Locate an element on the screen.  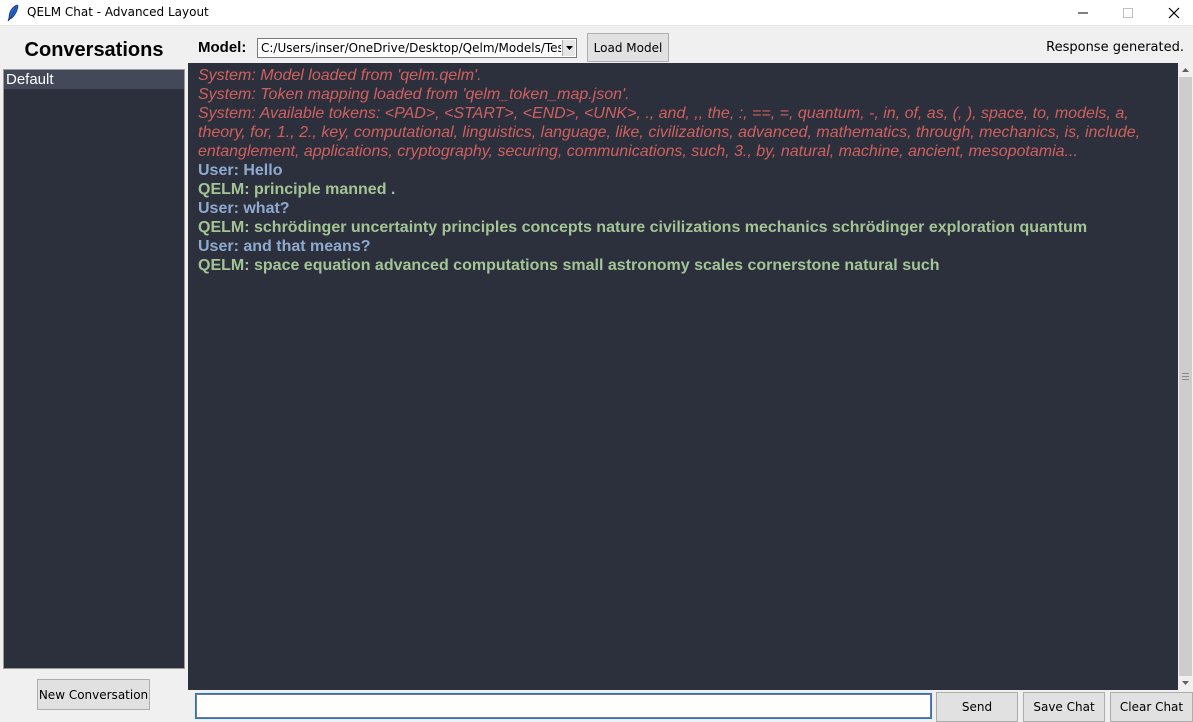
user-message: User: Hello is located at coordinates (240, 170).